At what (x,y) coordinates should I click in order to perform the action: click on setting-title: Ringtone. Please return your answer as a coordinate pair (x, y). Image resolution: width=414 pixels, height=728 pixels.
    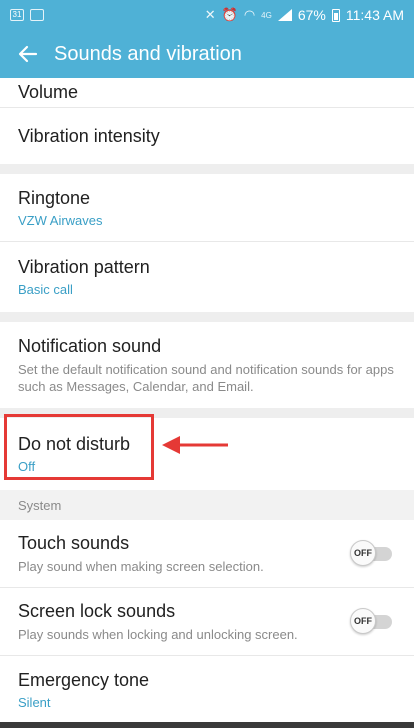
    Looking at the image, I should click on (54, 197).